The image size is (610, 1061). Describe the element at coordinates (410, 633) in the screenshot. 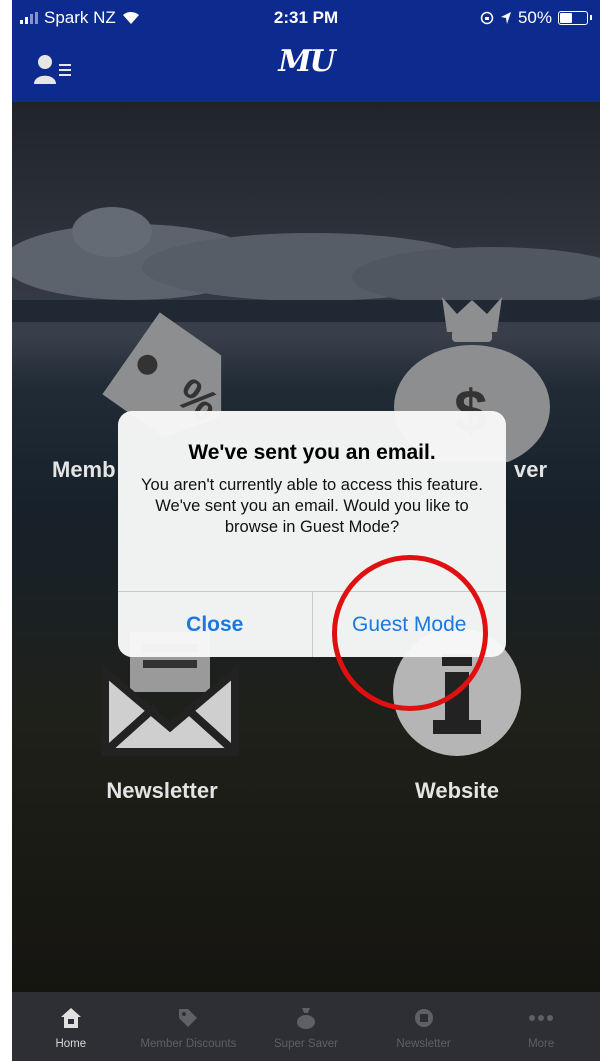

I see `highlight-circle` at that location.